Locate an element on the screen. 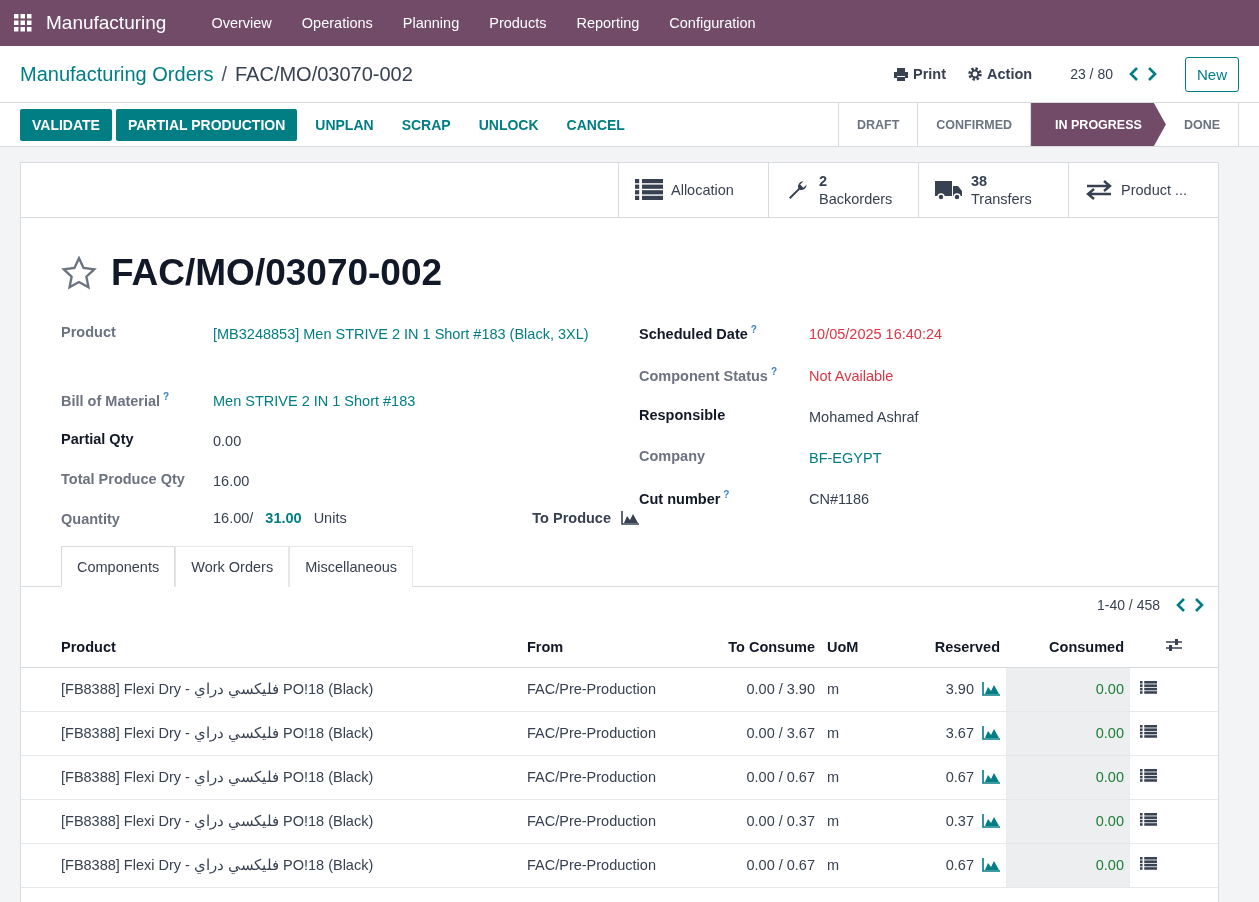 This screenshot has width=1259, height=902. field-value: 16.00 is located at coordinates (231, 481).